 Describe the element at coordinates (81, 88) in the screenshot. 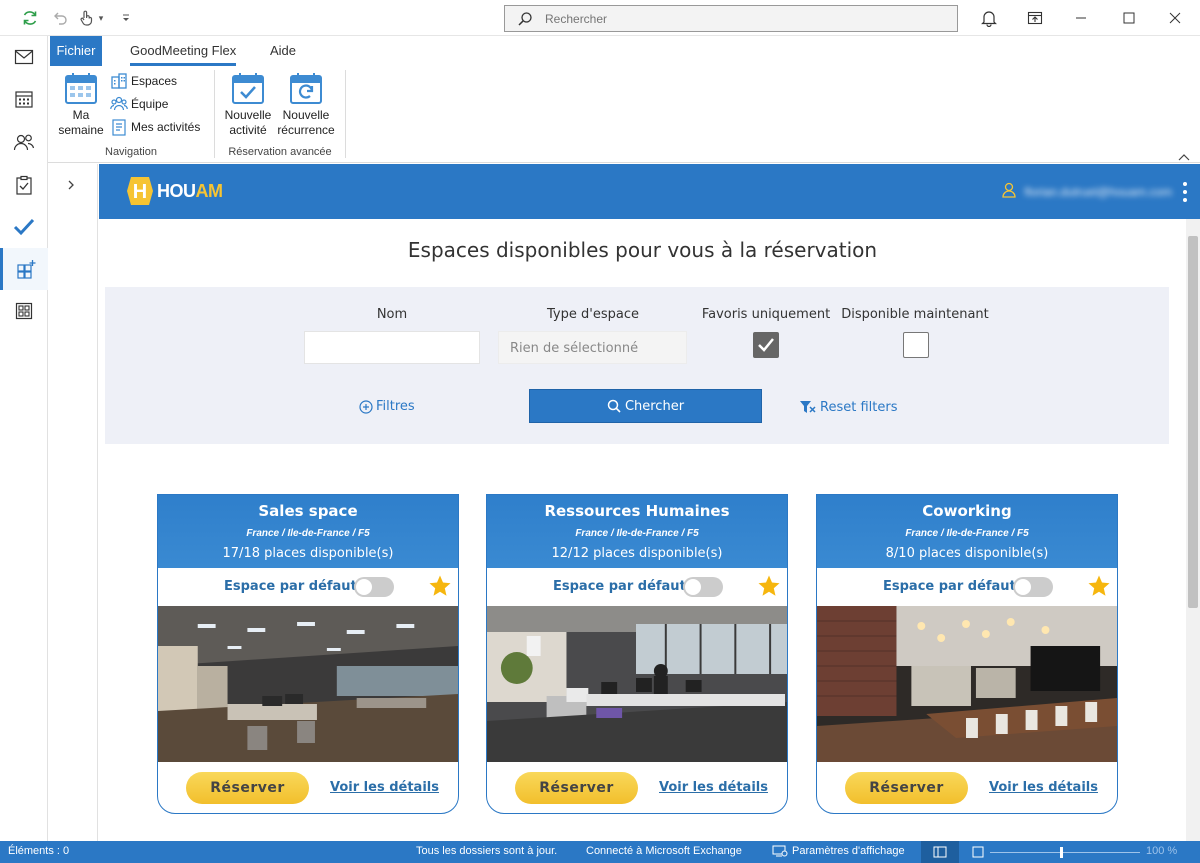

I see `calendar-week-icon` at that location.